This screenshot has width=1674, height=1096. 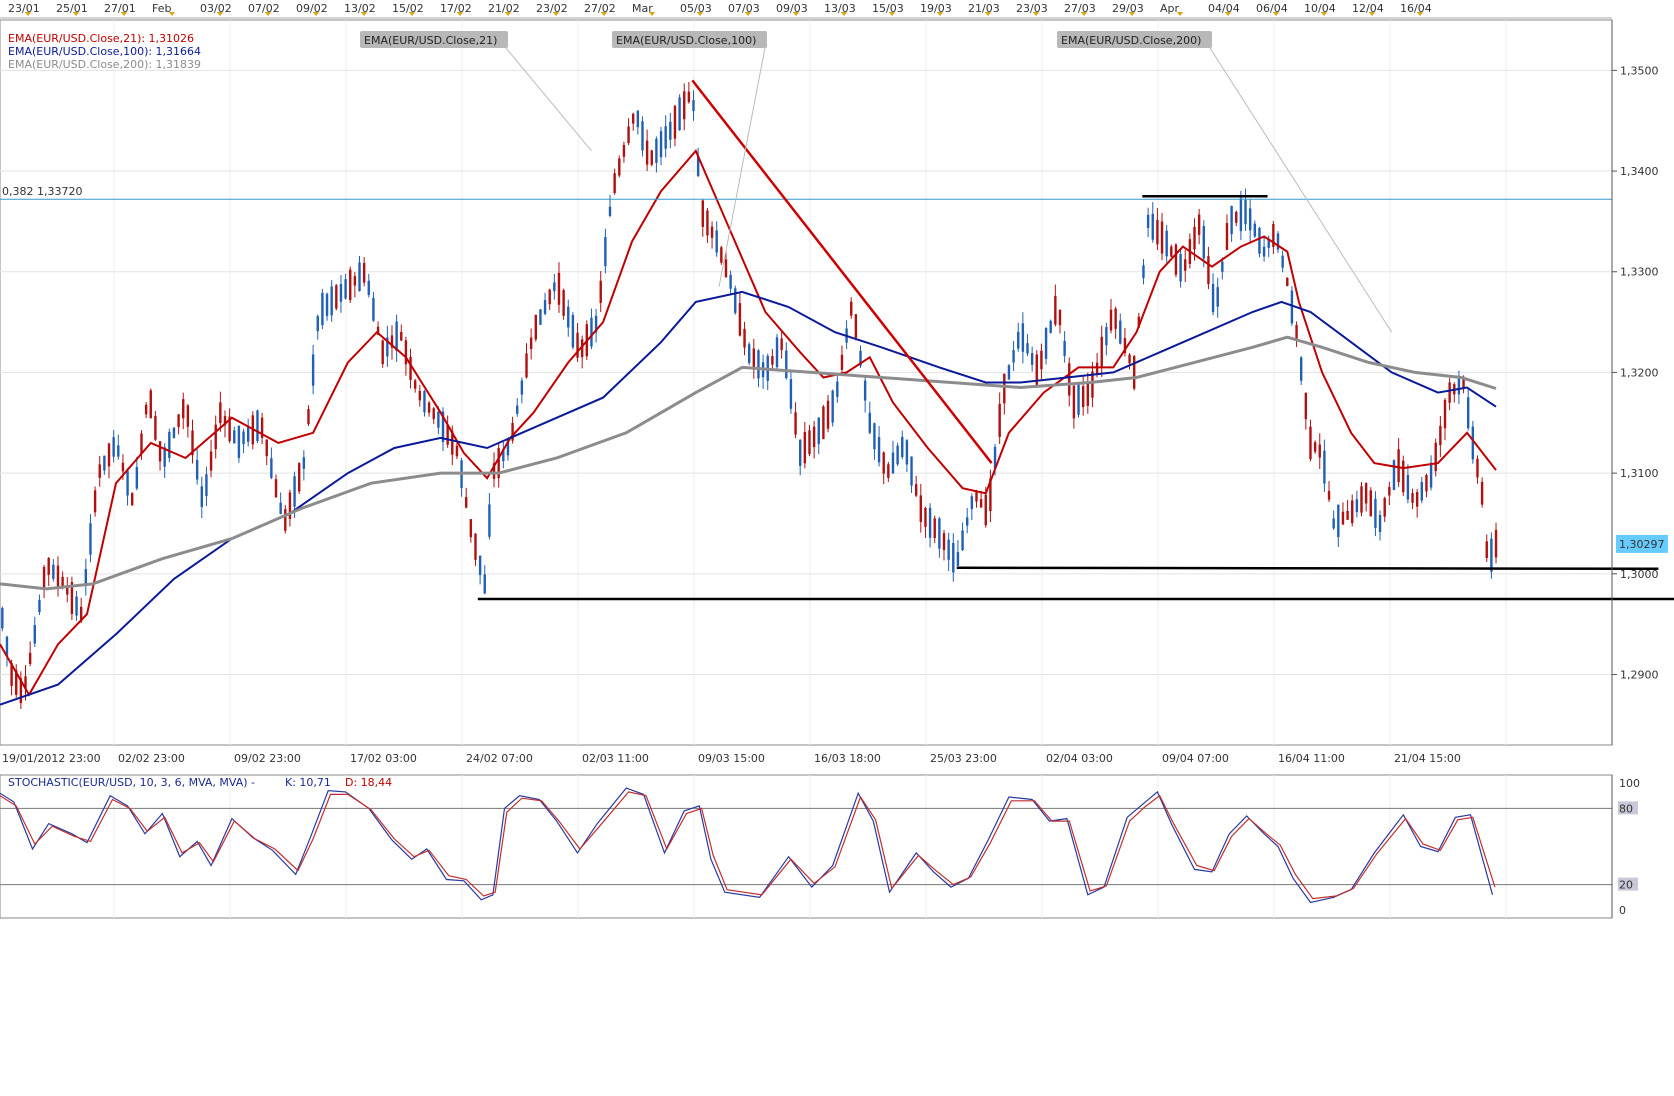 What do you see at coordinates (1307, 568) in the screenshot?
I see `annotation-support-line` at bounding box center [1307, 568].